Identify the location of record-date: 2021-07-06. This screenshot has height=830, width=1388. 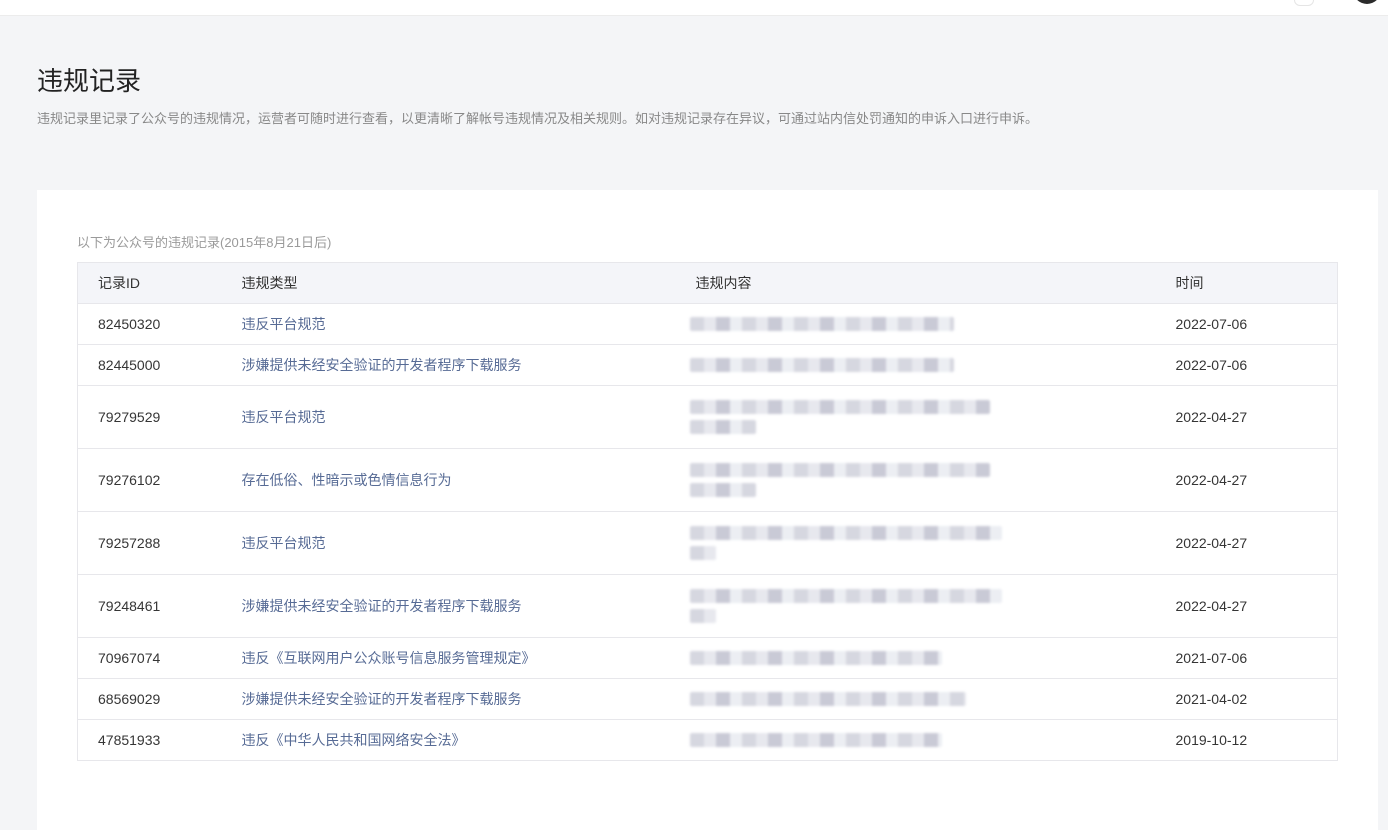
(1246, 658).